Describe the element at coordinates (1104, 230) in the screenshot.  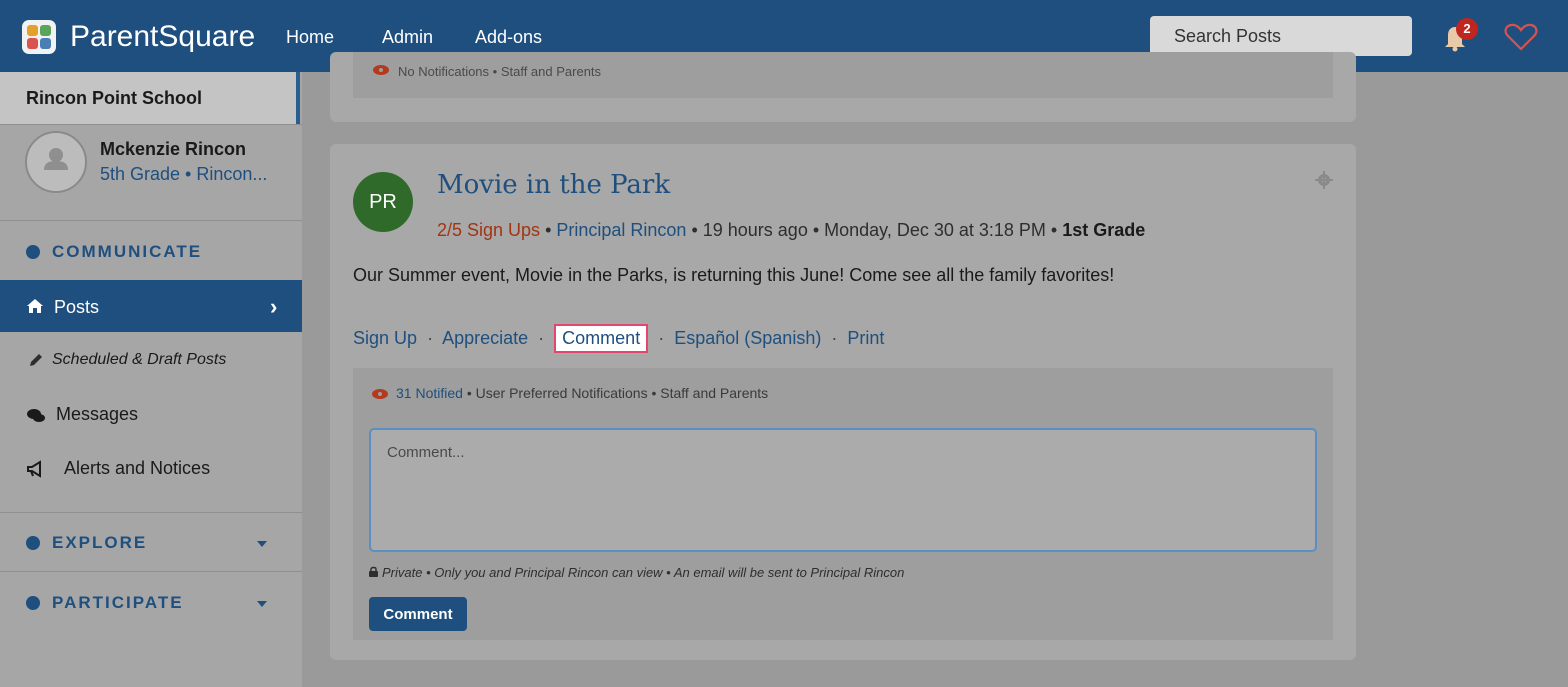
I see `post-audience-grade: 1st Grade` at that location.